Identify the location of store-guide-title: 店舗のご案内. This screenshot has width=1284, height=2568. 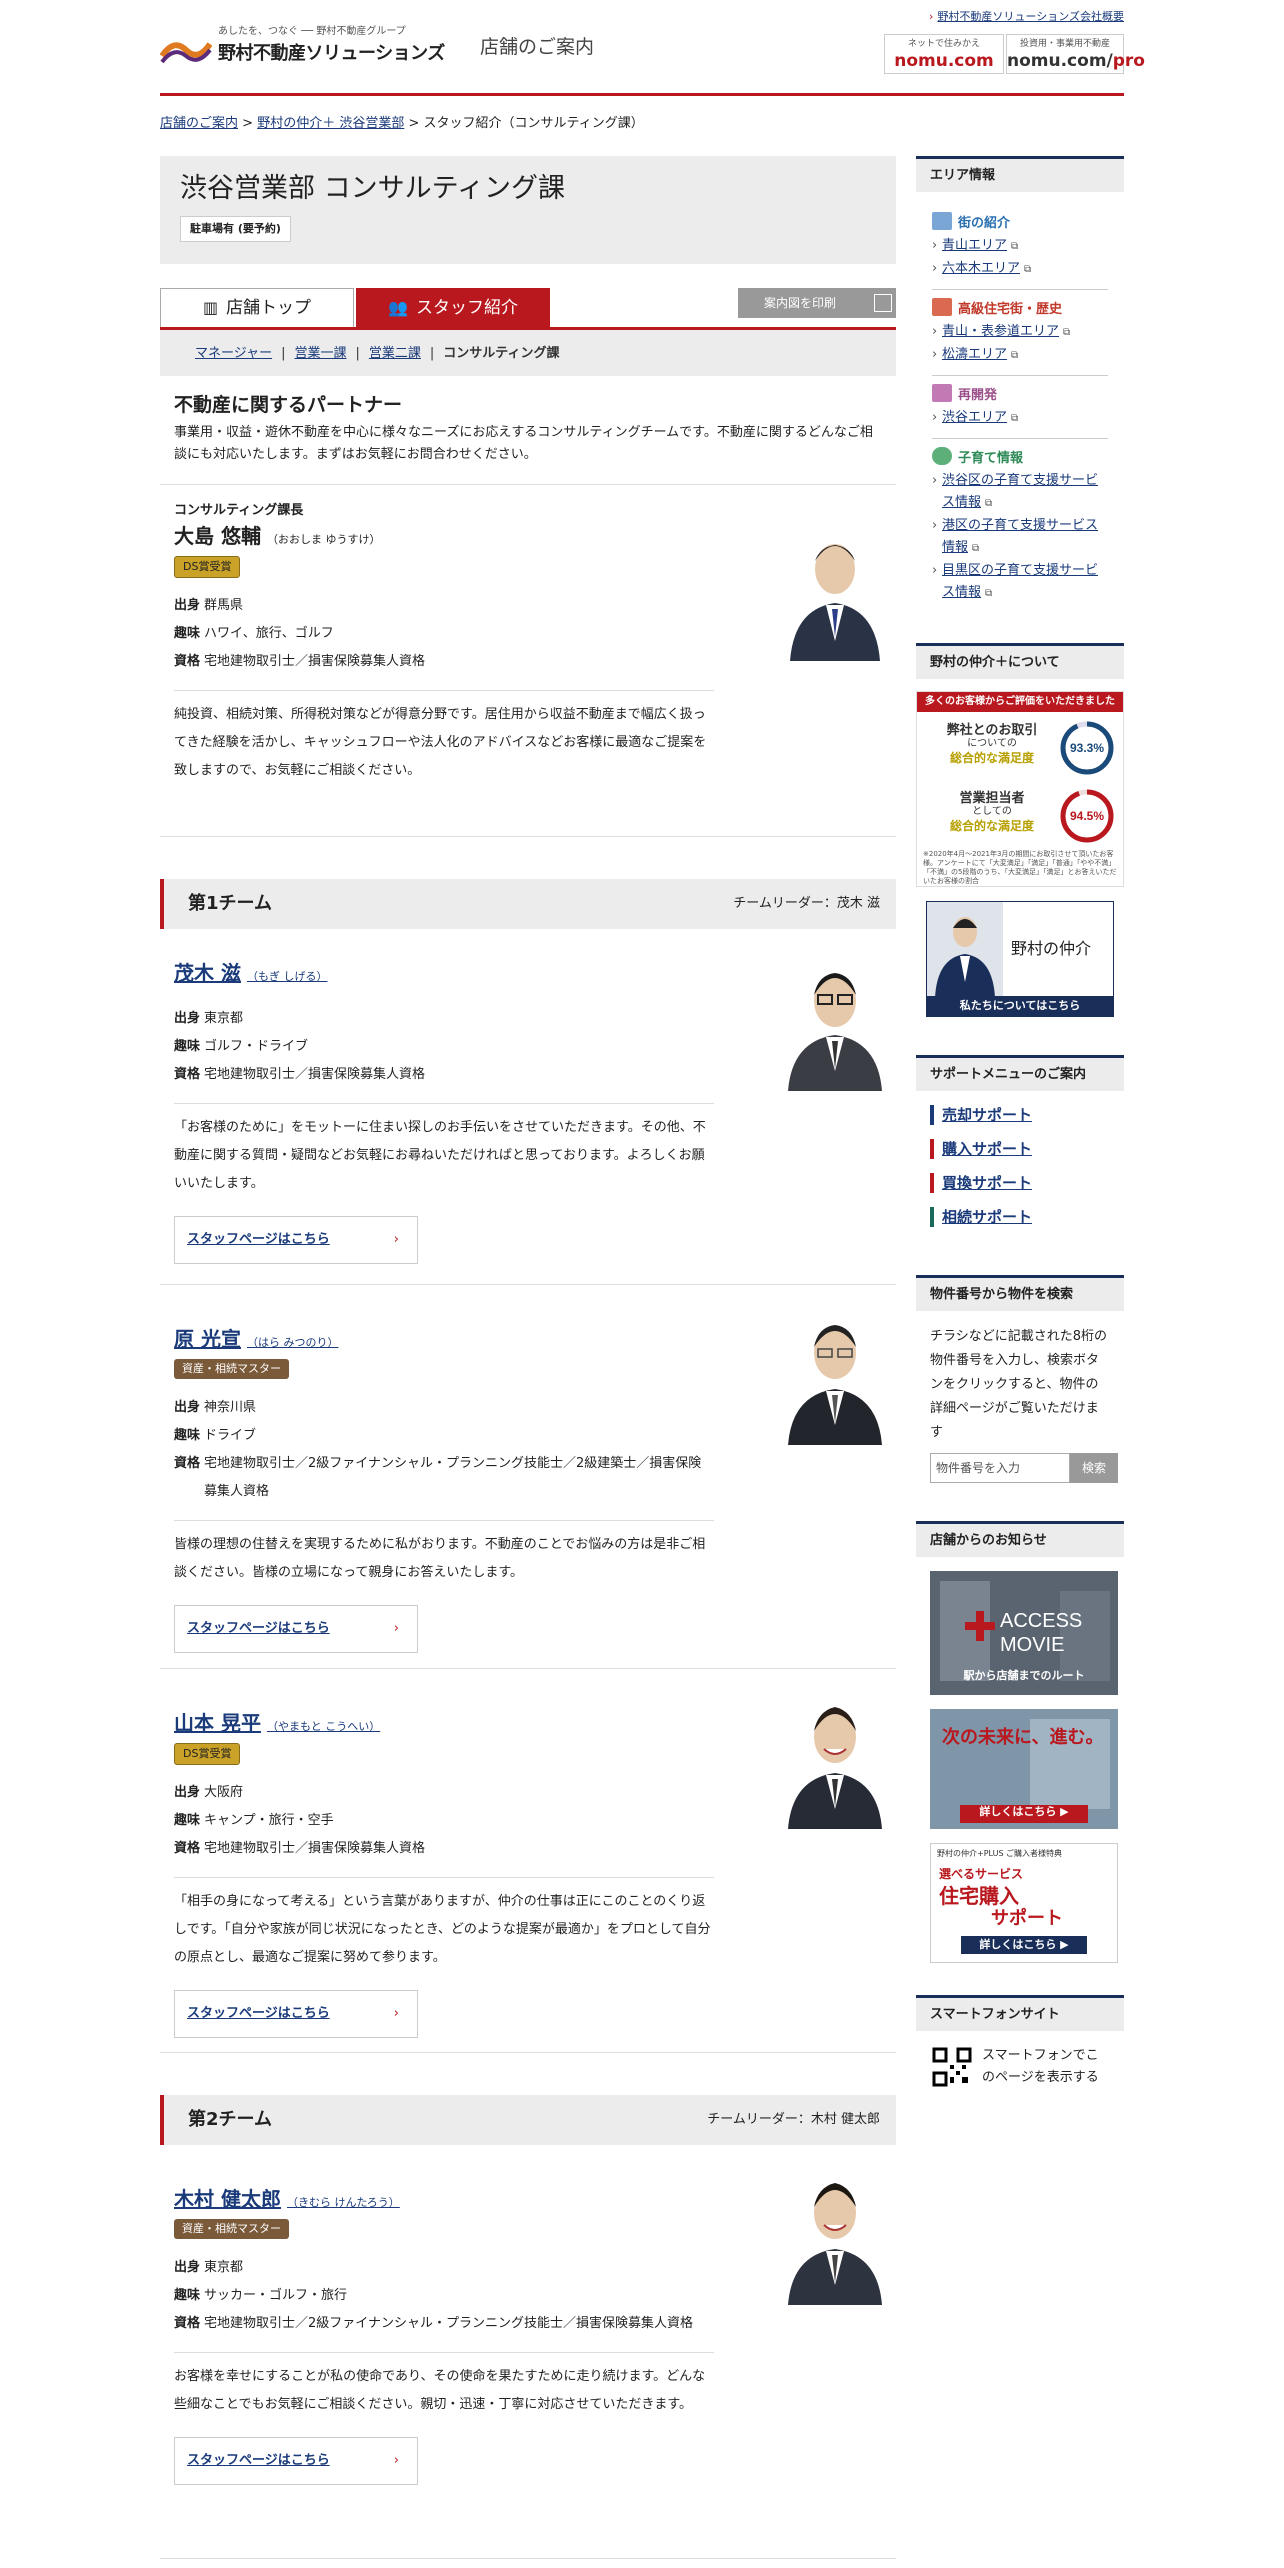
(537, 47).